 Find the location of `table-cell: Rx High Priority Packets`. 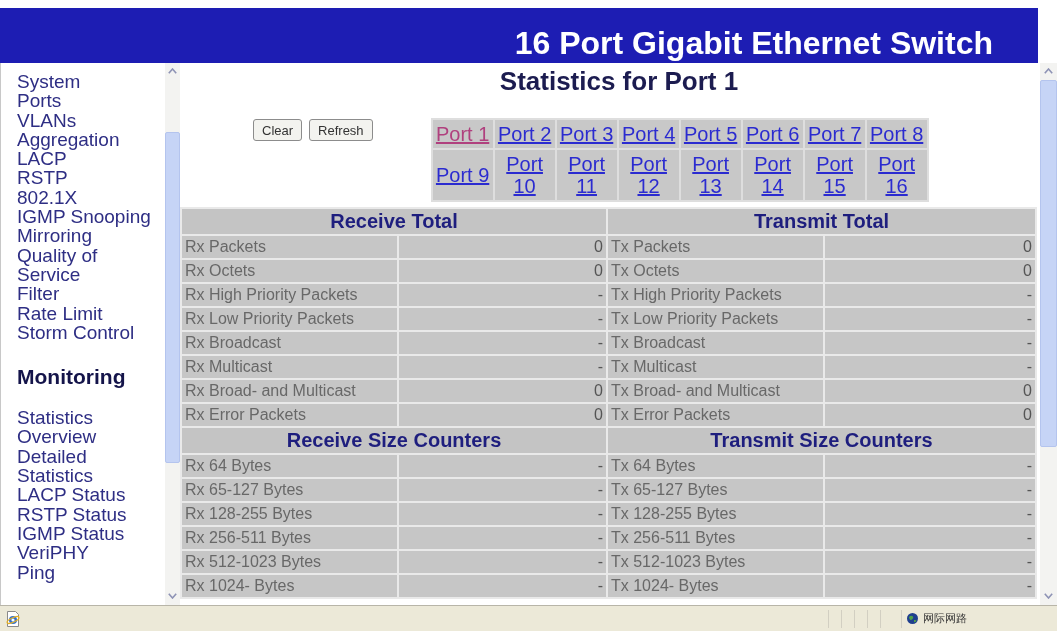

table-cell: Rx High Priority Packets is located at coordinates (289, 295).